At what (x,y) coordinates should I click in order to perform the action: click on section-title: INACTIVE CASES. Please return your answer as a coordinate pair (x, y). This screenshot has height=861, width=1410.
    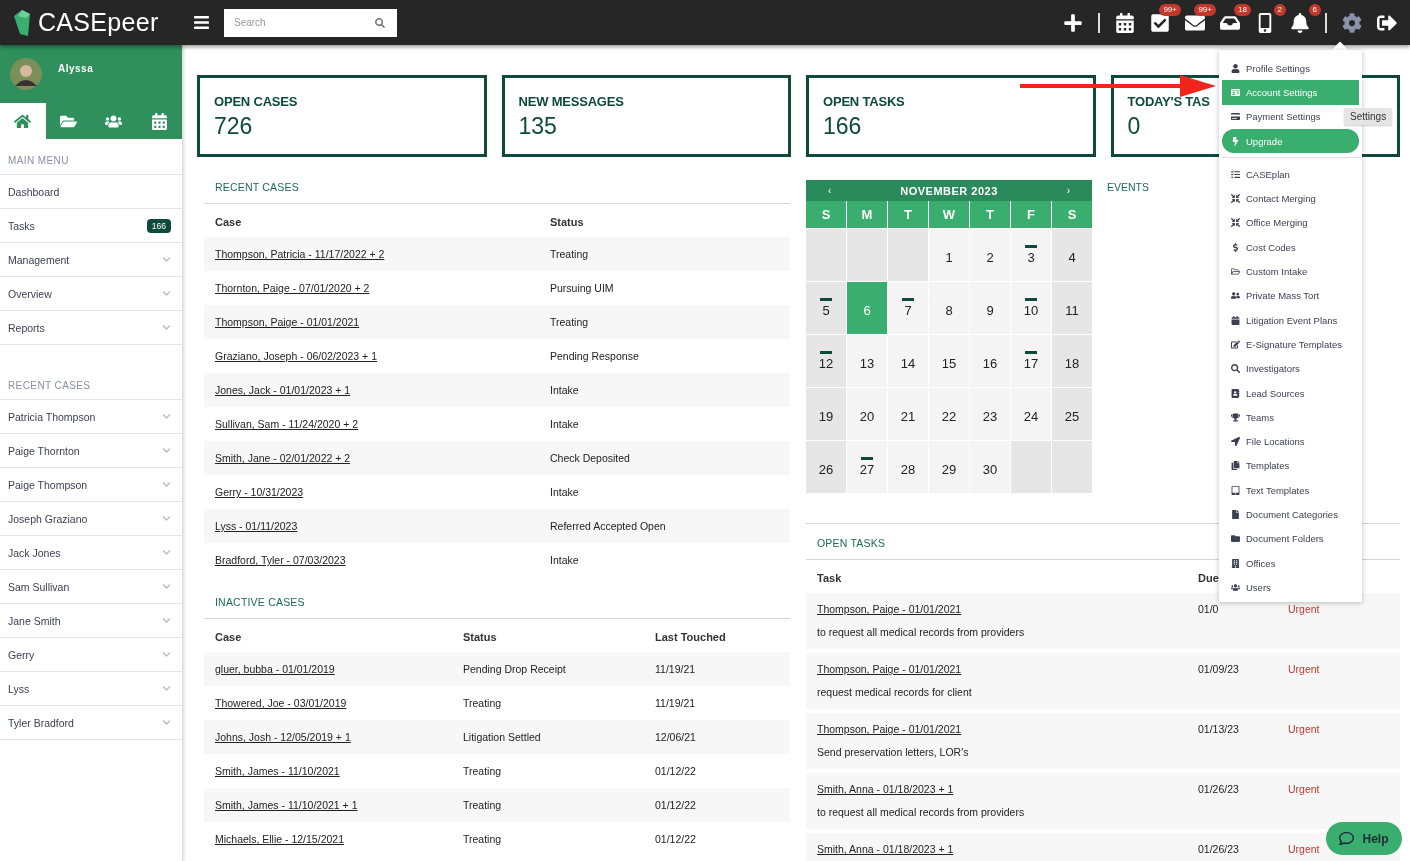
    Looking at the image, I should click on (497, 607).